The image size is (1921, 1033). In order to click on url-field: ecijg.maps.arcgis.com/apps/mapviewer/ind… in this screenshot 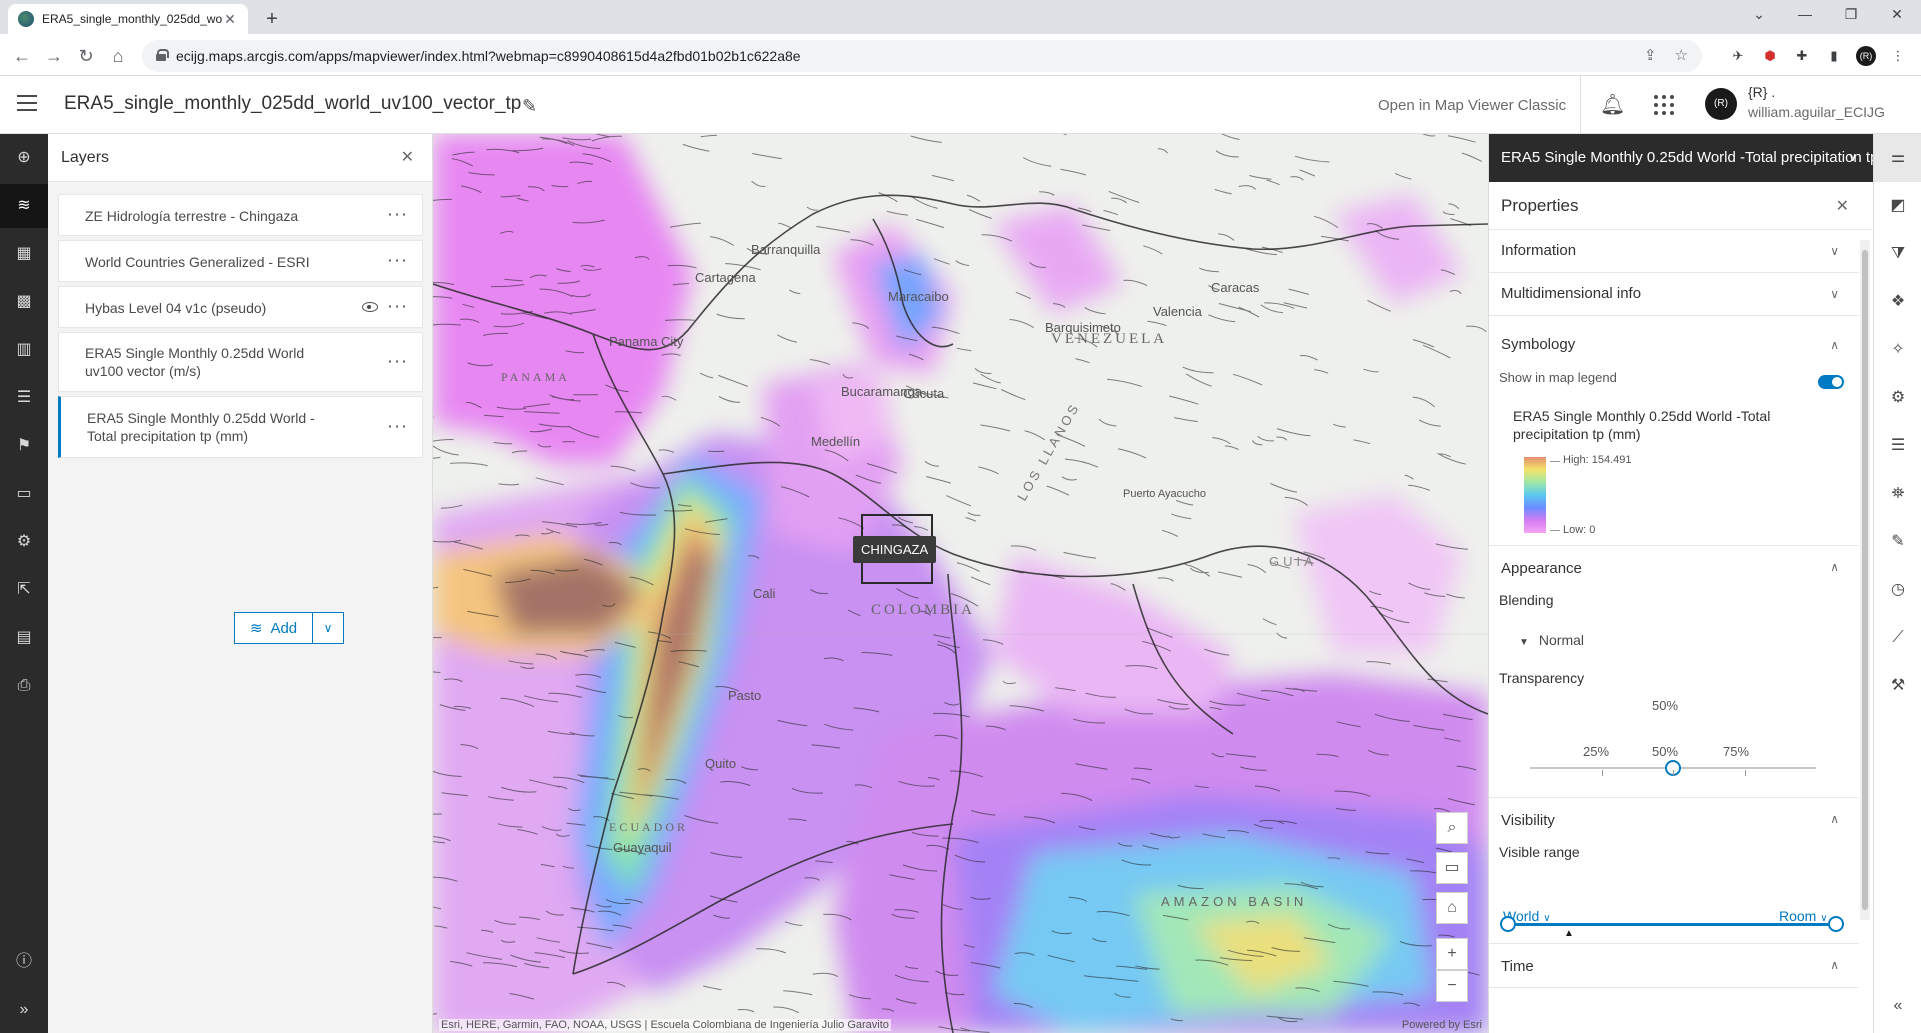, I will do `click(922, 56)`.